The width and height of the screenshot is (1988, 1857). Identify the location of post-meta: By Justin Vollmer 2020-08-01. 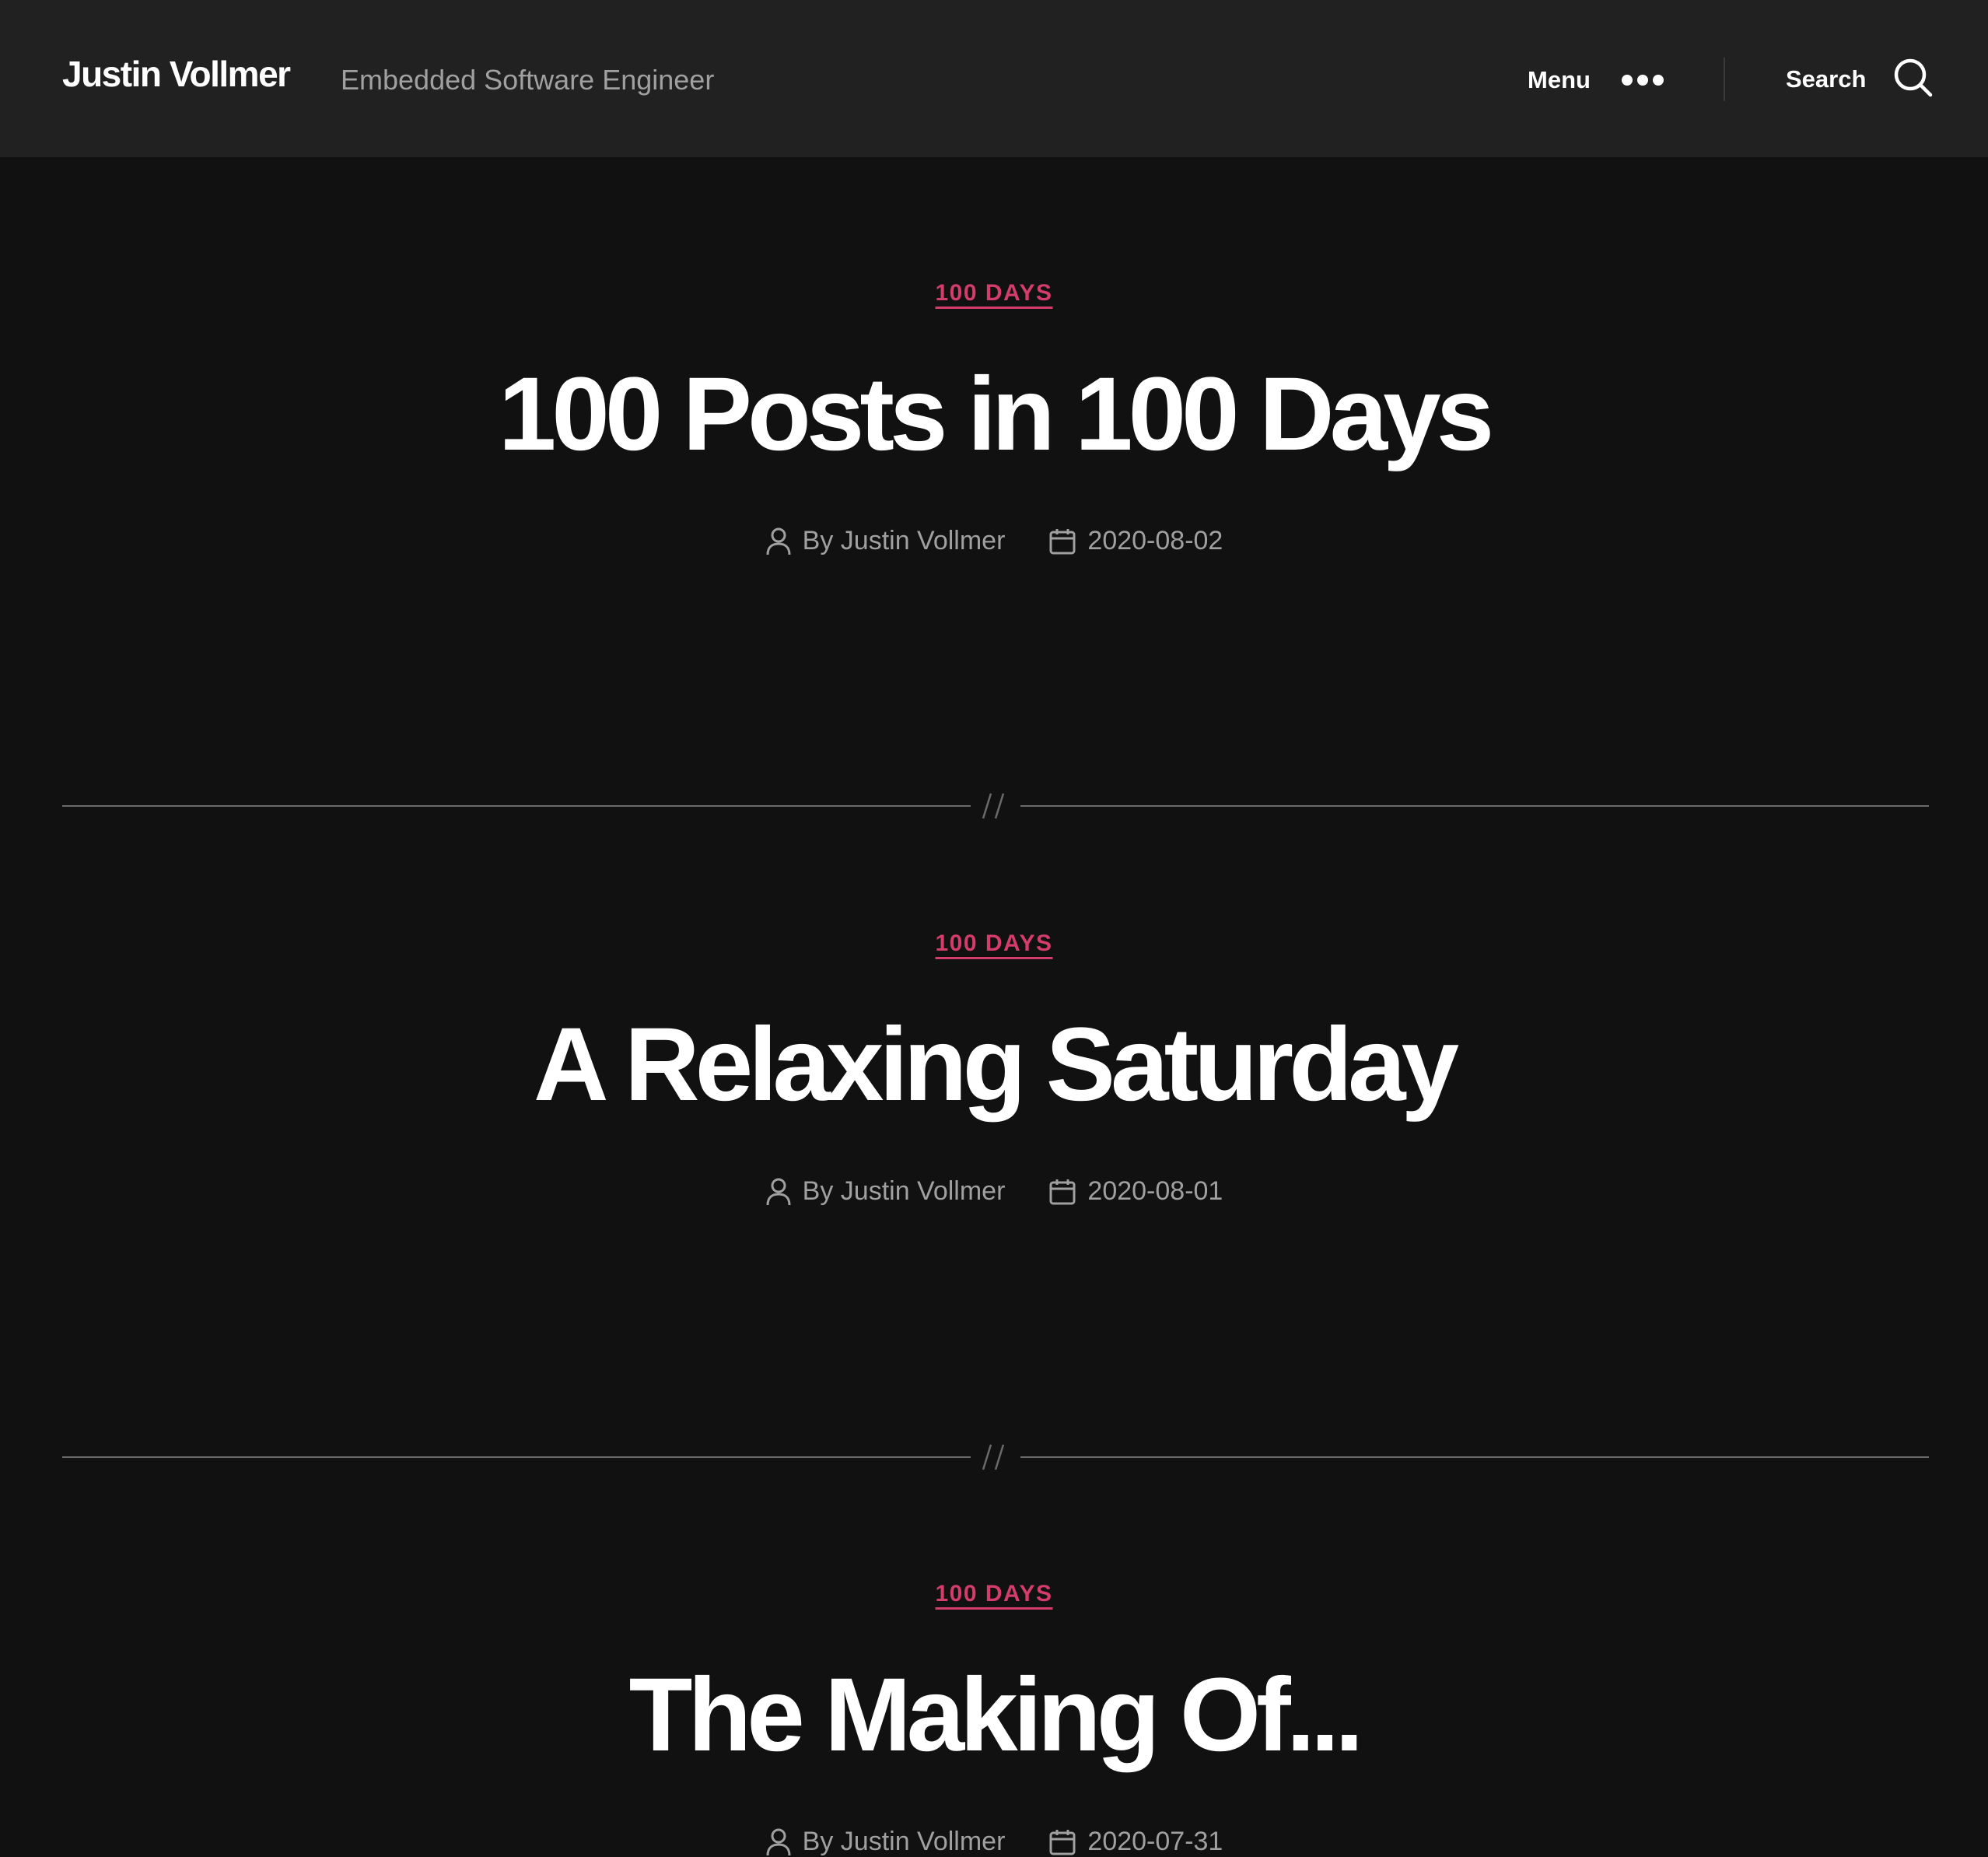
(994, 1191).